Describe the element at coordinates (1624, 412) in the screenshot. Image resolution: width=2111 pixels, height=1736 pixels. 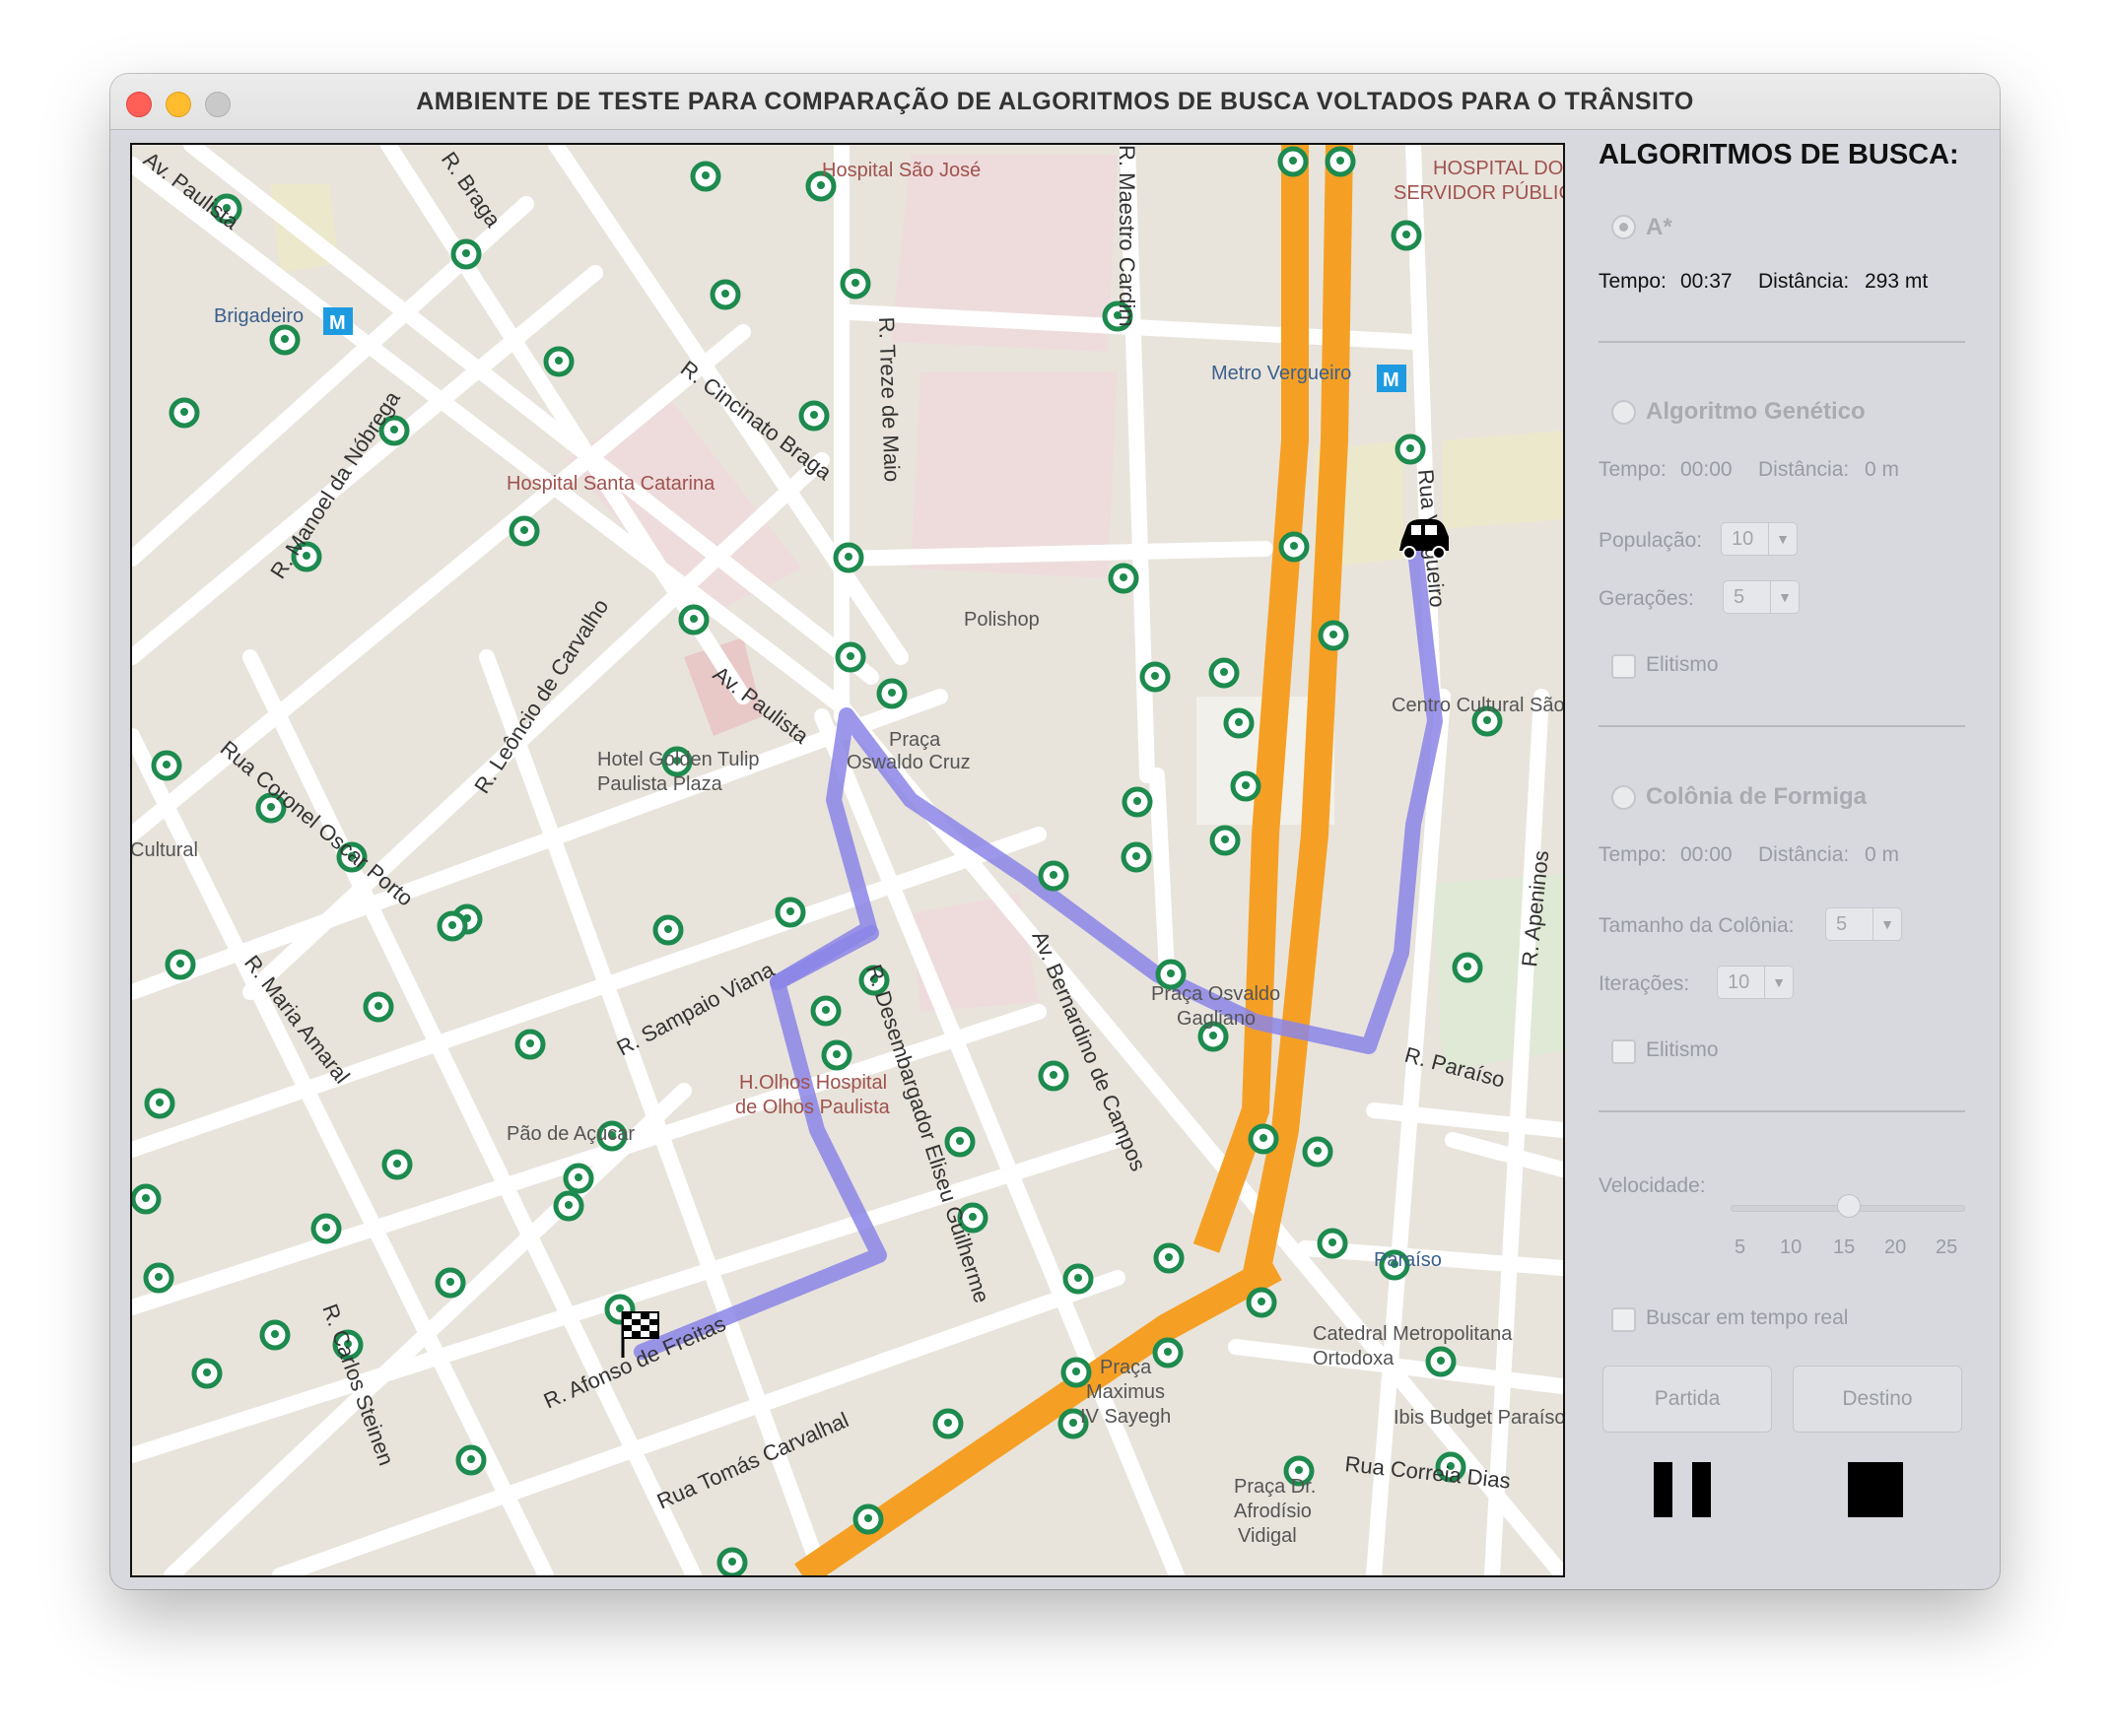
I see `genetico-radio` at that location.